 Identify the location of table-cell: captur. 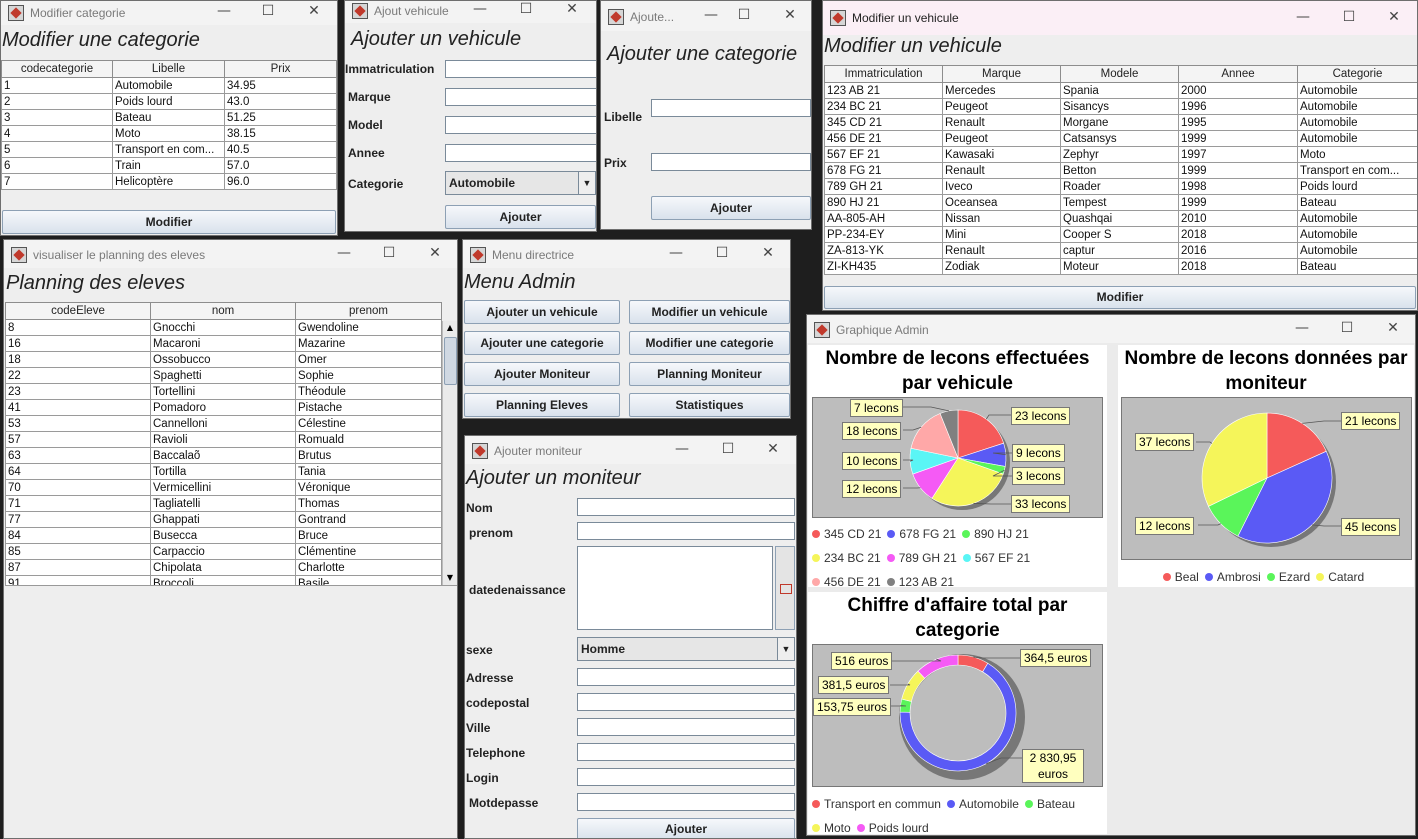
(1119, 250).